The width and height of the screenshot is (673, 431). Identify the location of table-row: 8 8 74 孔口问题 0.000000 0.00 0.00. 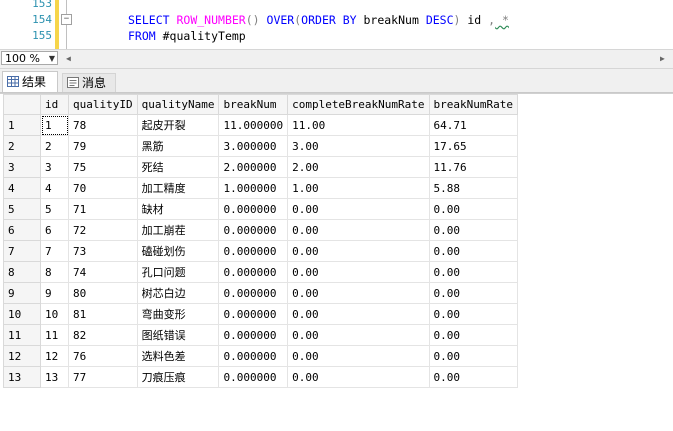
(261, 272).